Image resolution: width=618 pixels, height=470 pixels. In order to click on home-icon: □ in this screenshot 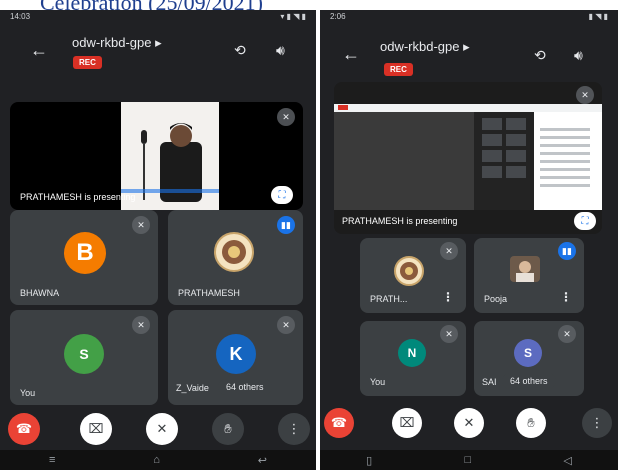, I will do `click(467, 460)`.